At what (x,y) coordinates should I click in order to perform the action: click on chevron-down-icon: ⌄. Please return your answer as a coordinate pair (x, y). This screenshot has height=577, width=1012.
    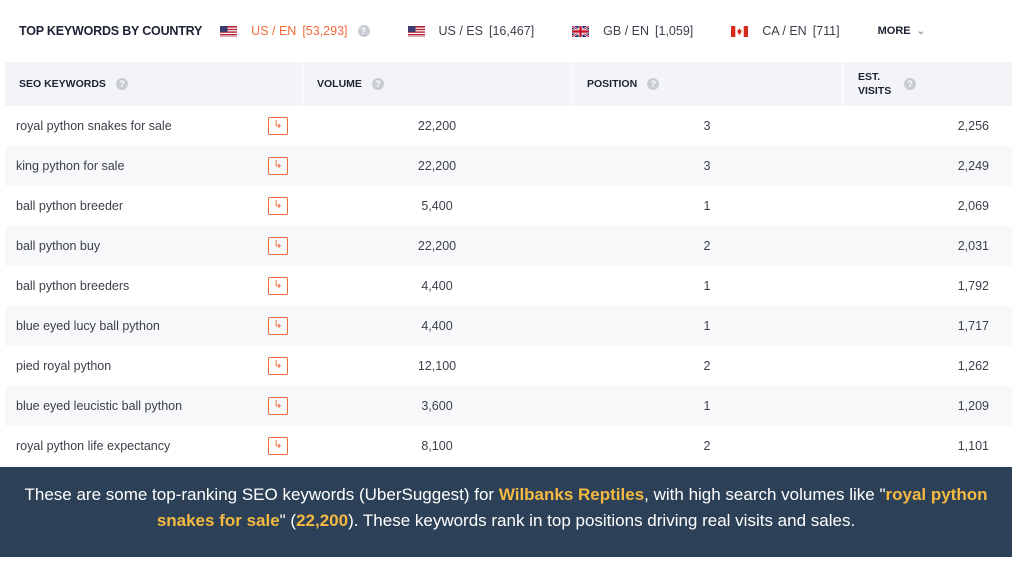
    Looking at the image, I should click on (920, 31).